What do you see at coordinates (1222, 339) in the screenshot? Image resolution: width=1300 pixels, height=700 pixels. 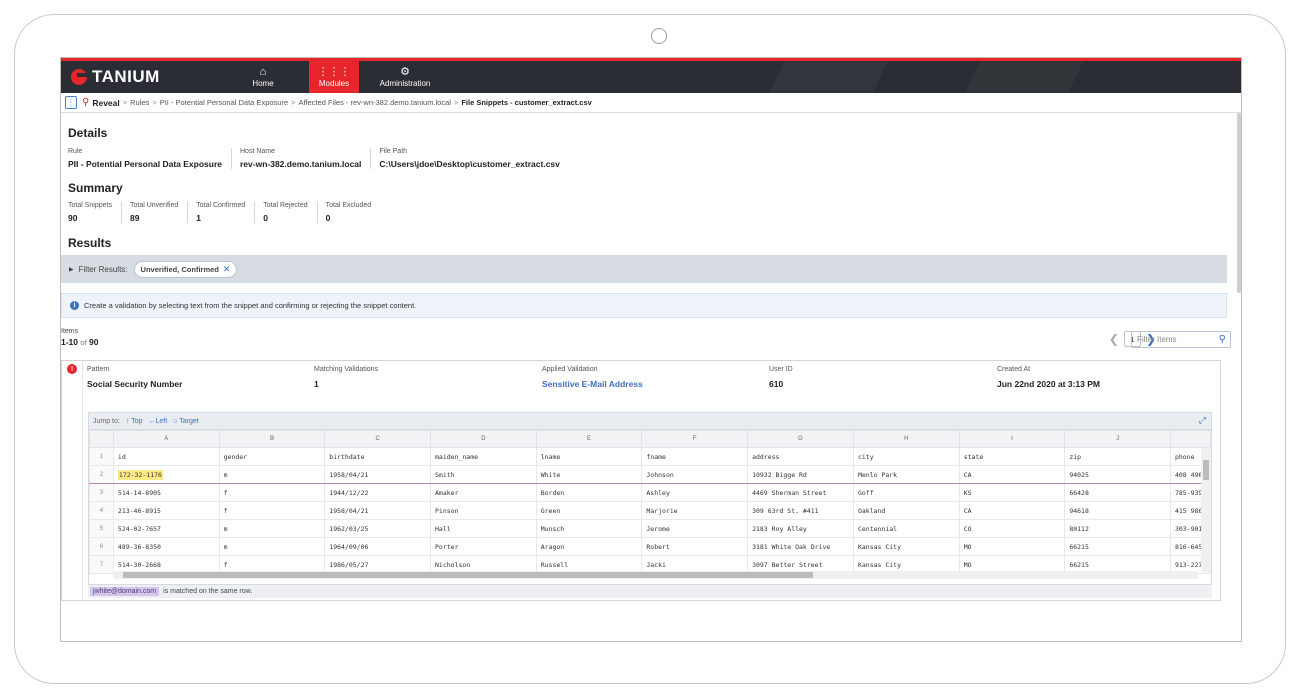 I see `search-icon: ⚲` at bounding box center [1222, 339].